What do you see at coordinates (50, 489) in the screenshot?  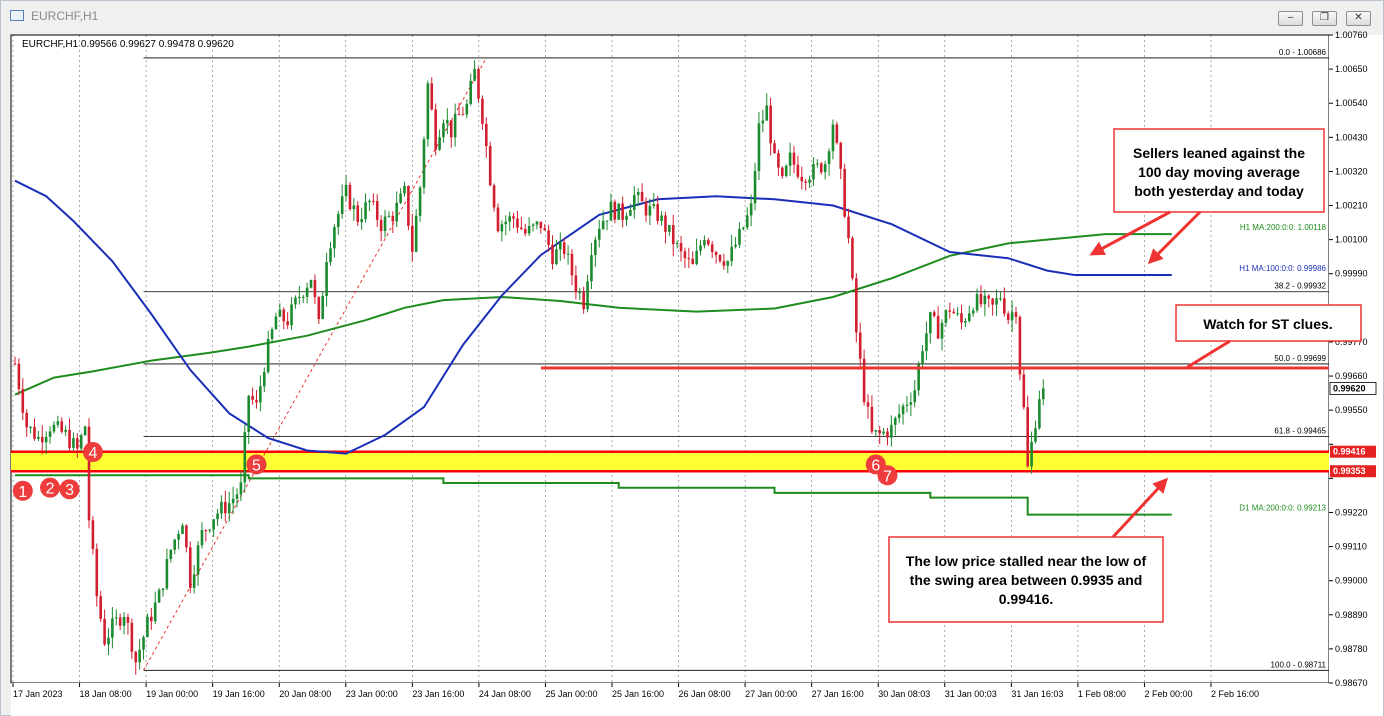 I see `swing-marker-label: 2` at bounding box center [50, 489].